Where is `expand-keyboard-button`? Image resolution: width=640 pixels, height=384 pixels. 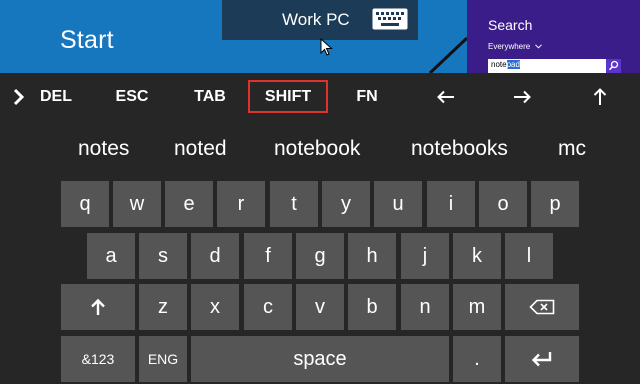 expand-keyboard-button is located at coordinates (19, 97).